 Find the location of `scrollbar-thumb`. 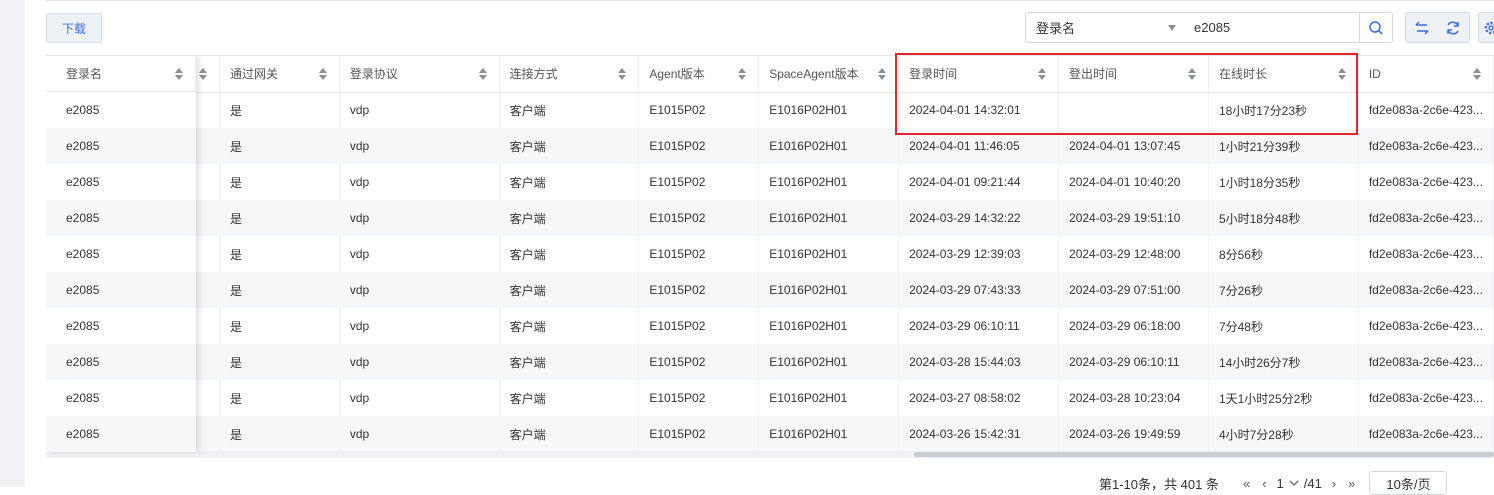

scrollbar-thumb is located at coordinates (1204, 454).